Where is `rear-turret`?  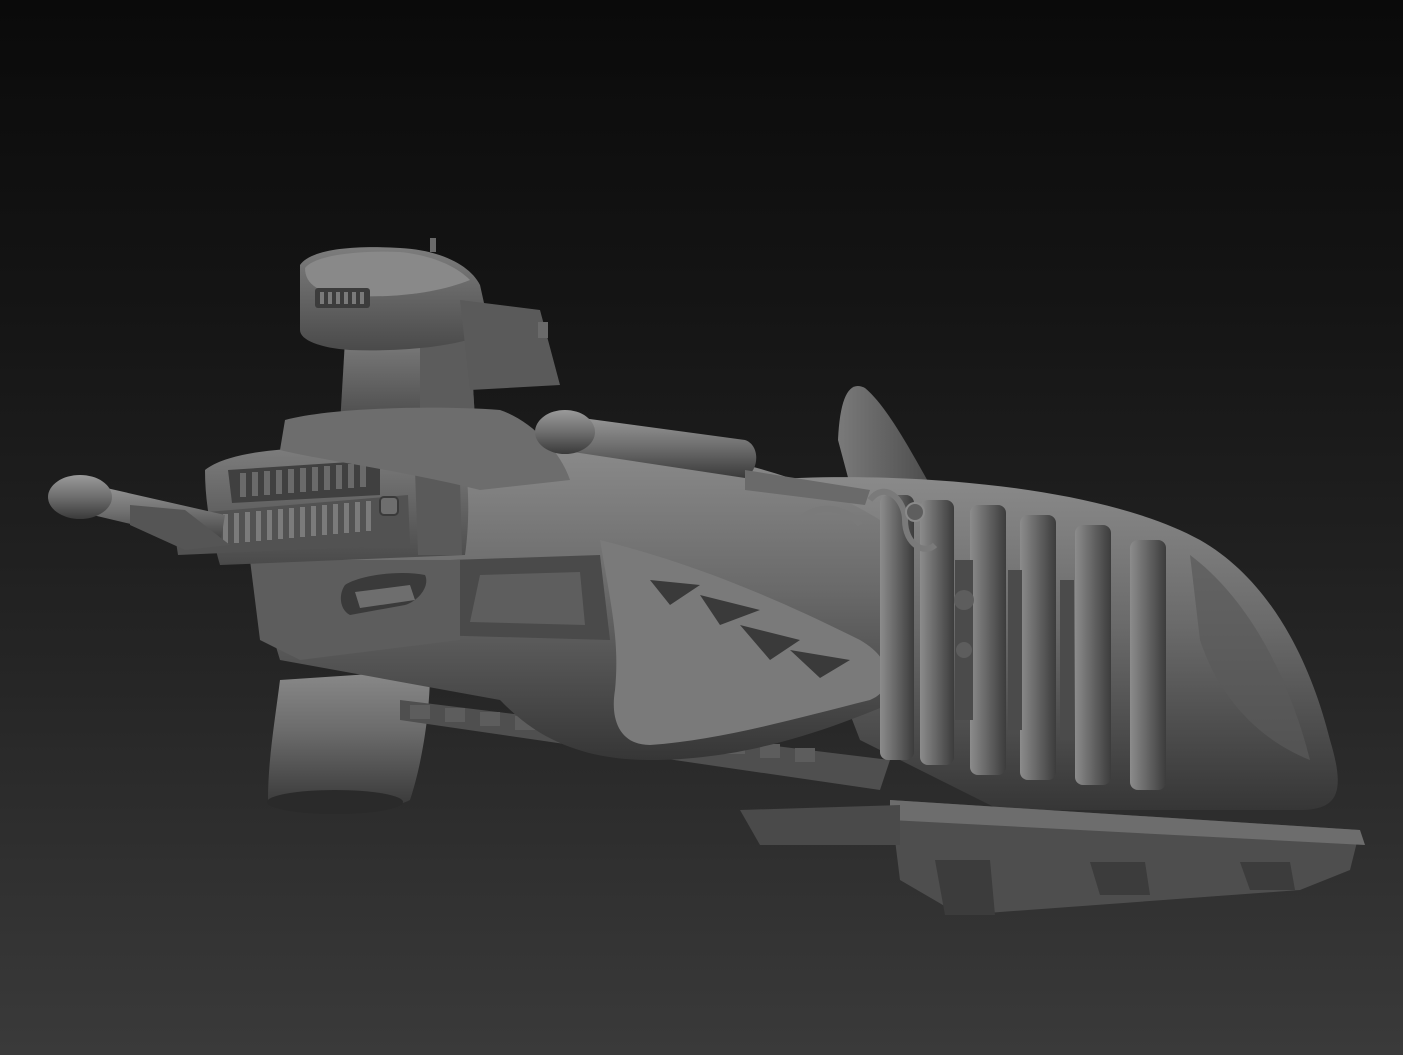
rear-turret is located at coordinates (510, 345).